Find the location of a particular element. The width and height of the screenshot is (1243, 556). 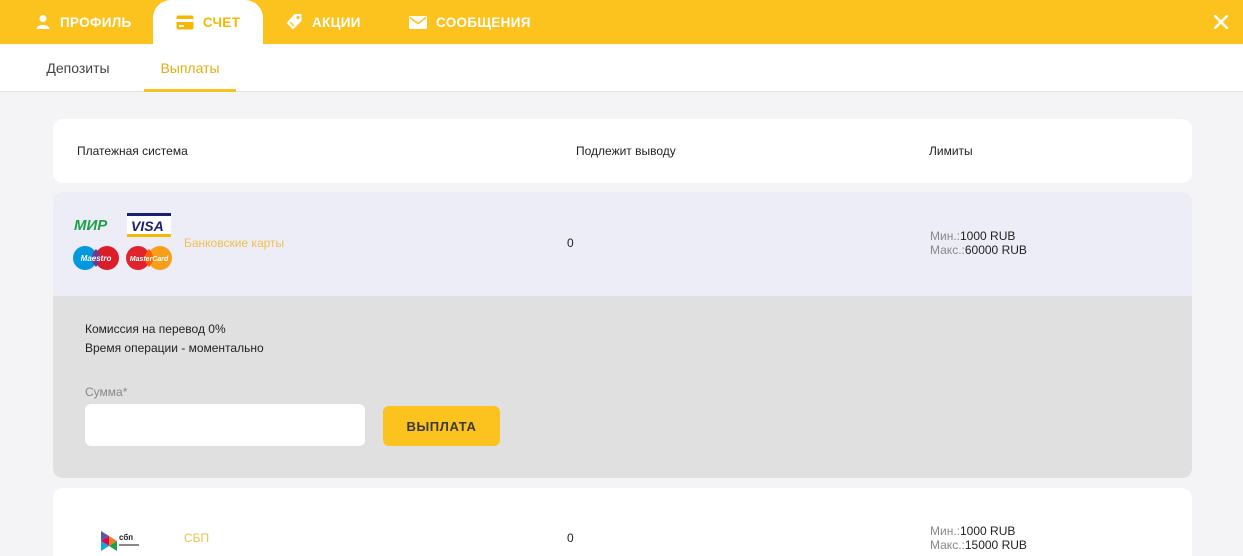

maestro-logo: Maestro is located at coordinates (96, 258).